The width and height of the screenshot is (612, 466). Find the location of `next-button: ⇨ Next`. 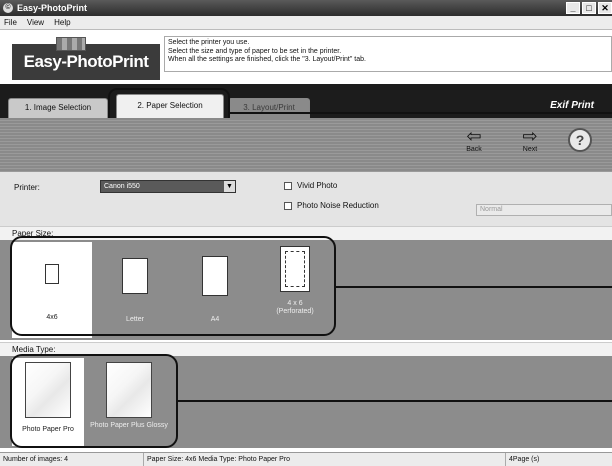

next-button: ⇨ Next is located at coordinates (530, 139).